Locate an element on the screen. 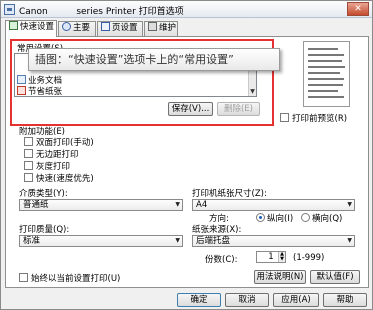 Image resolution: width=373 pixels, height=310 pixels. illustration-caption: 插图：“快速设置”选项卡上的“常用设置” is located at coordinates (154, 59).